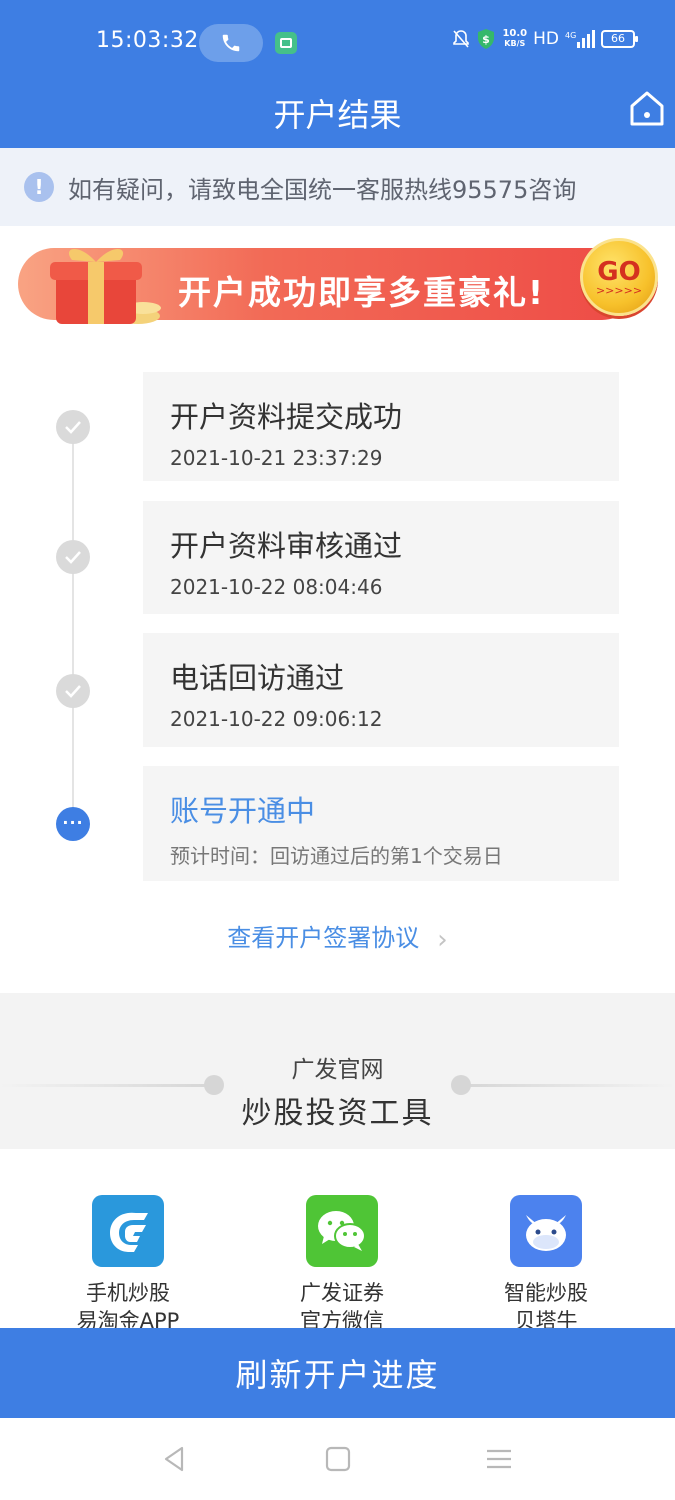 This screenshot has height=1500, width=675. I want to click on ongoing-call-pill, so click(231, 43).